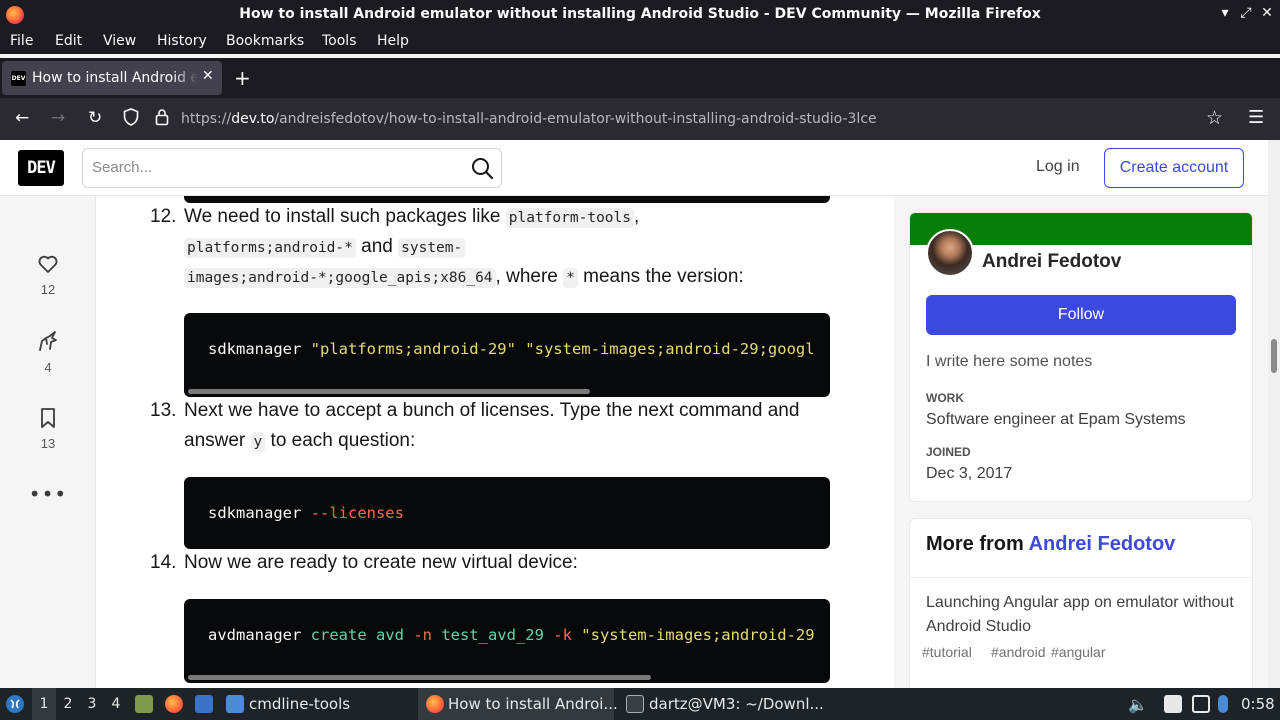 This screenshot has height=720, width=1280. I want to click on menu-tools: Tools, so click(339, 41).